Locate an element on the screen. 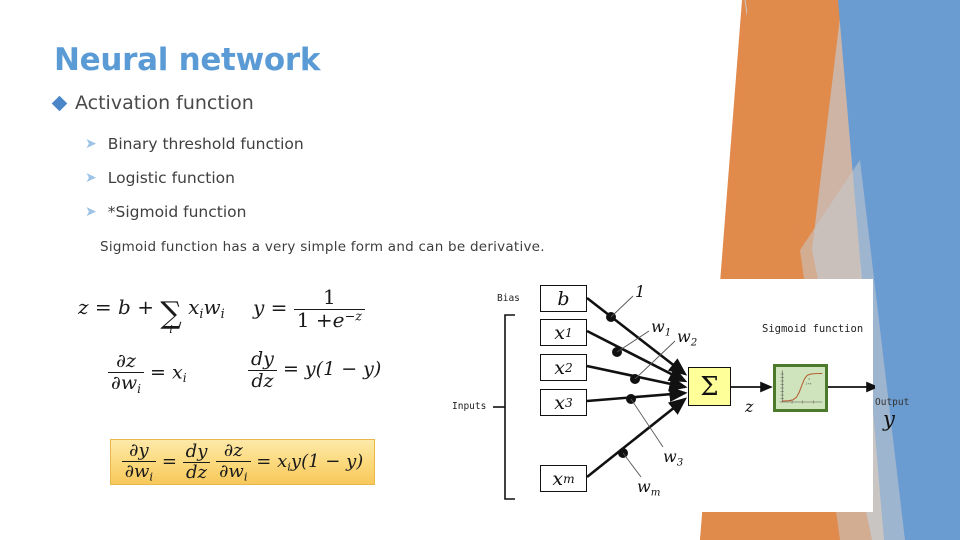  chain-t3-den-w: ∂w is located at coordinates (231, 471).